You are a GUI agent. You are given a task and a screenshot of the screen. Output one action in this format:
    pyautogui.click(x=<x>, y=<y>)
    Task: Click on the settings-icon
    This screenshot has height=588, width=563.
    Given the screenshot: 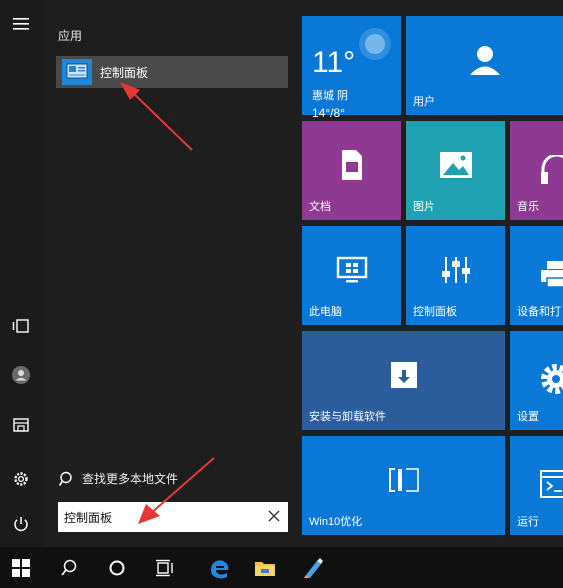 What is the action you would take?
    pyautogui.click(x=21, y=479)
    